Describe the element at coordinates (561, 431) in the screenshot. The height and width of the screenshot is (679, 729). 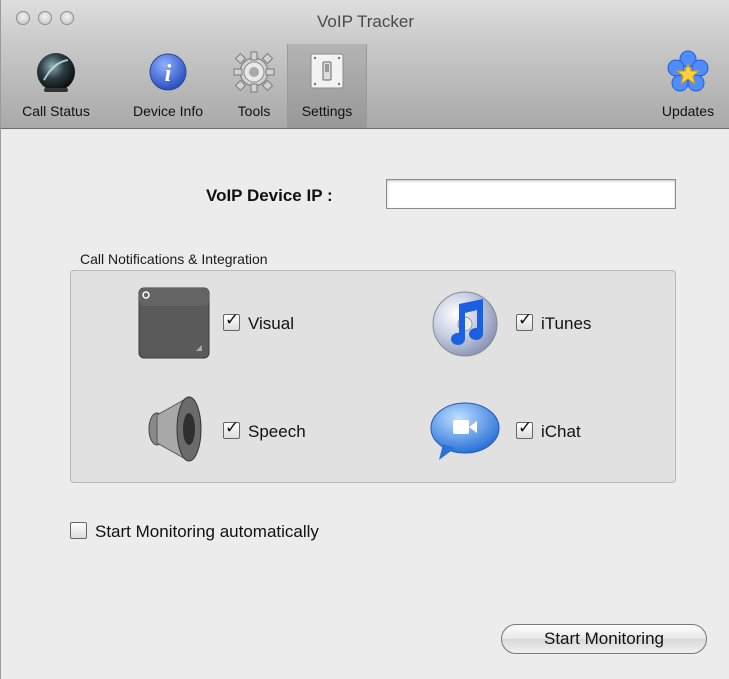
I see `ichat-label: iChat` at that location.